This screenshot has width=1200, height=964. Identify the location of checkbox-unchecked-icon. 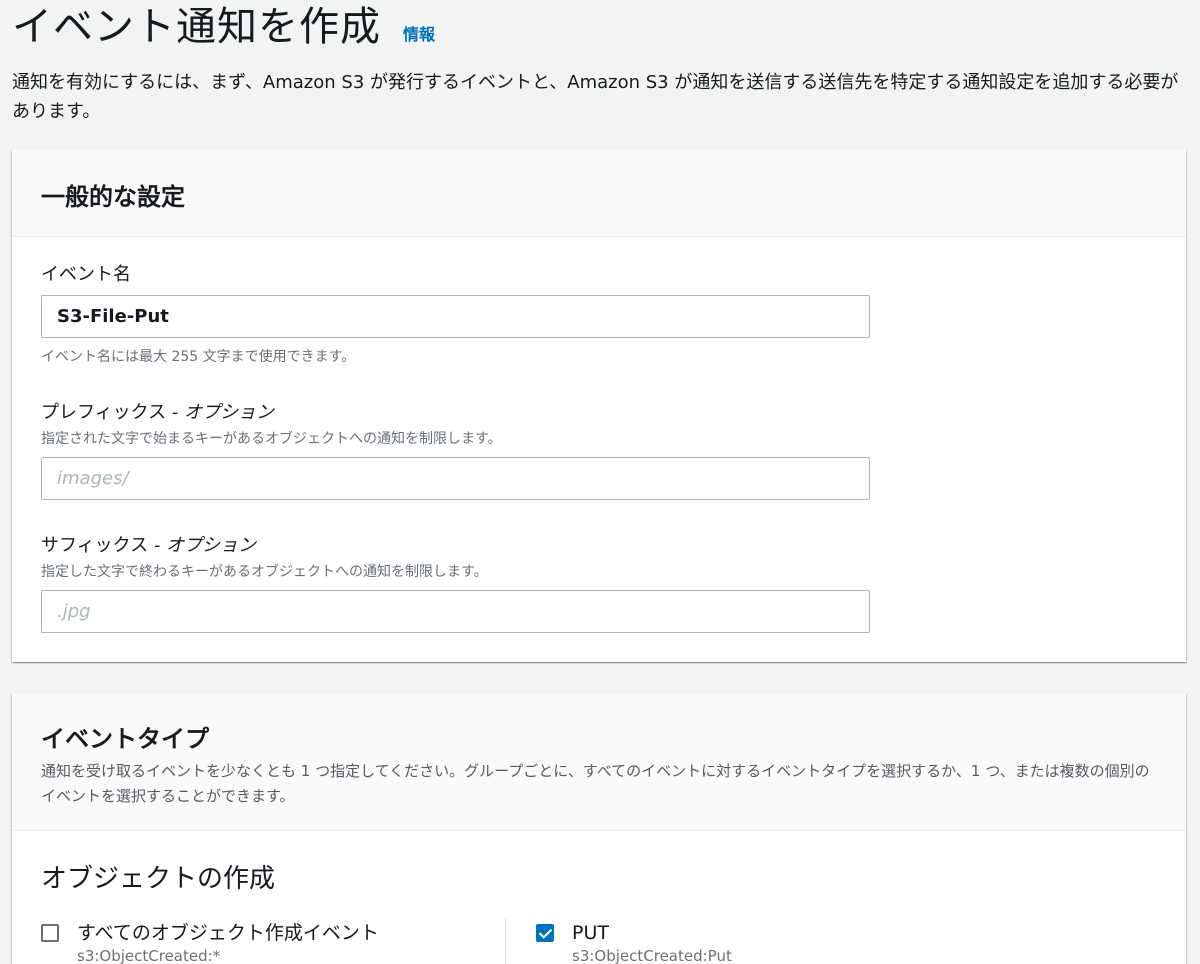
(50, 933).